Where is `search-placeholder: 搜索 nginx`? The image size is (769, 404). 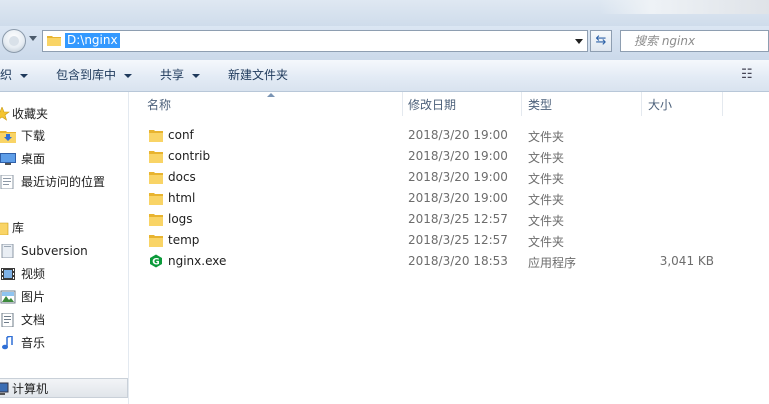
search-placeholder: 搜索 nginx is located at coordinates (665, 41).